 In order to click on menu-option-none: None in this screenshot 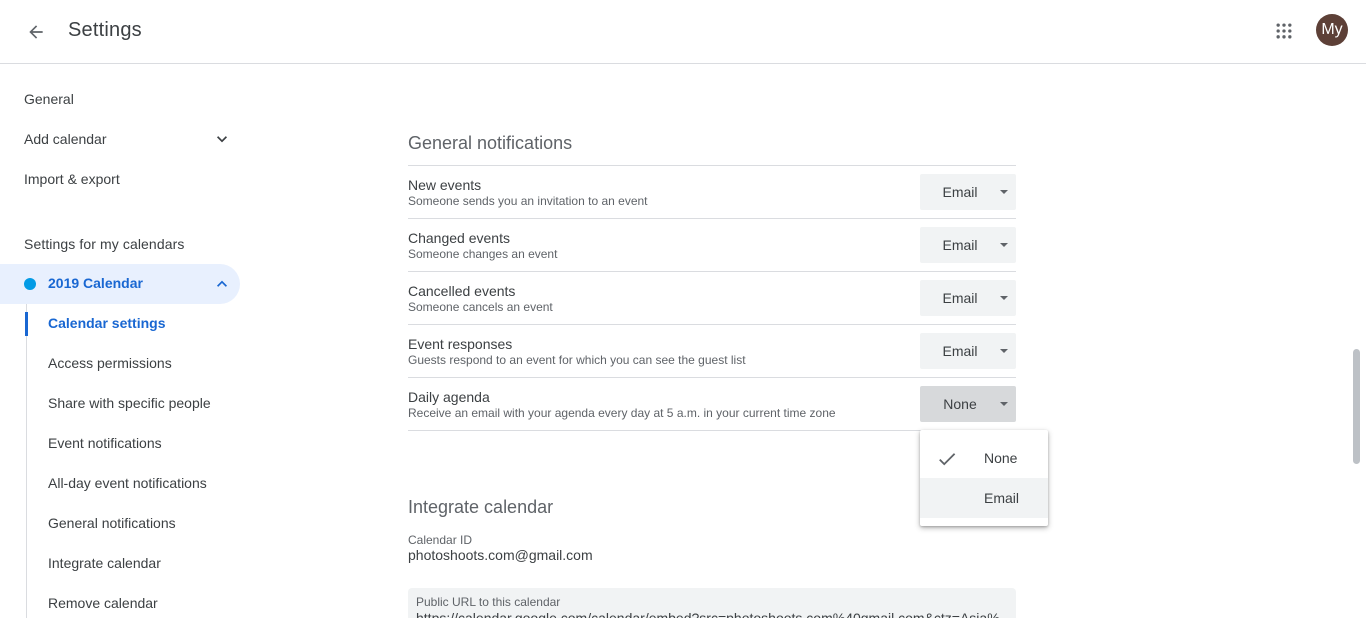, I will do `click(984, 458)`.